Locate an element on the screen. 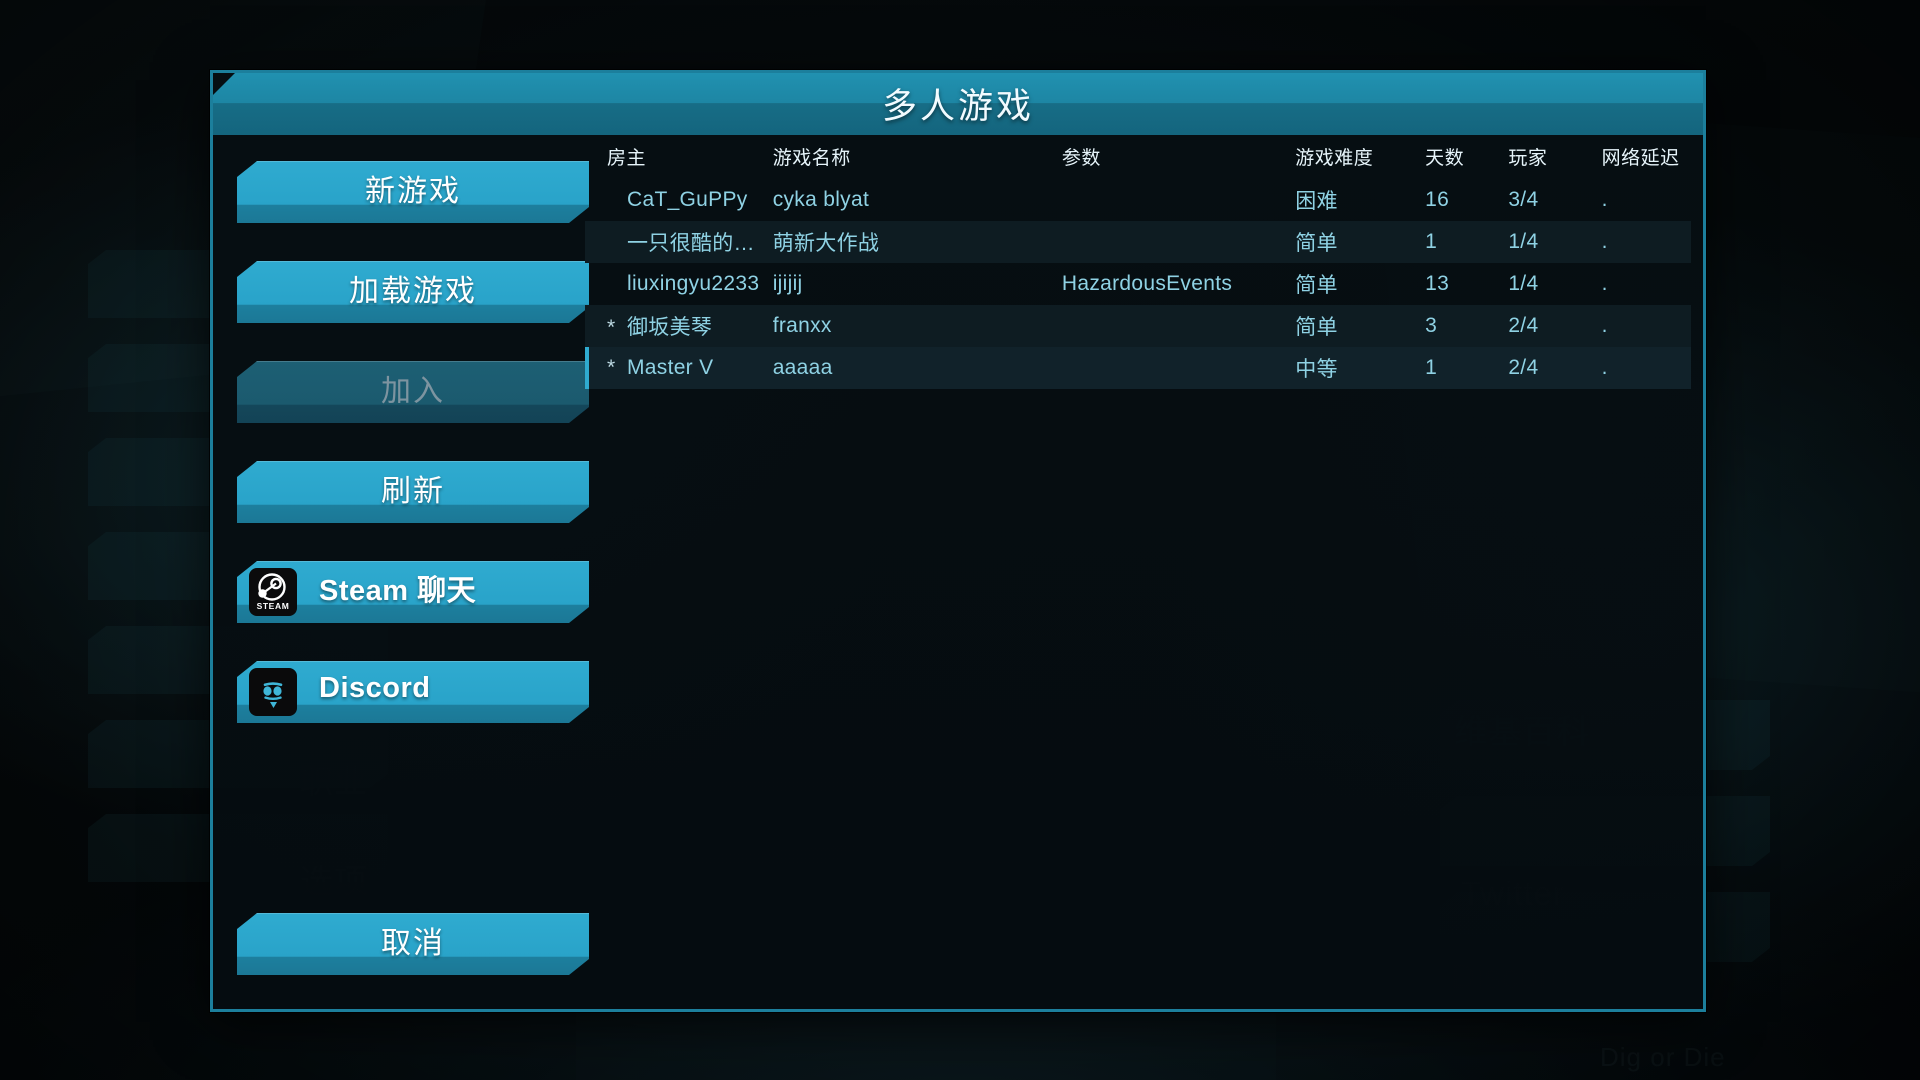 The image size is (1920, 1080). cell-game-name: aaaaa is located at coordinates (917, 368).